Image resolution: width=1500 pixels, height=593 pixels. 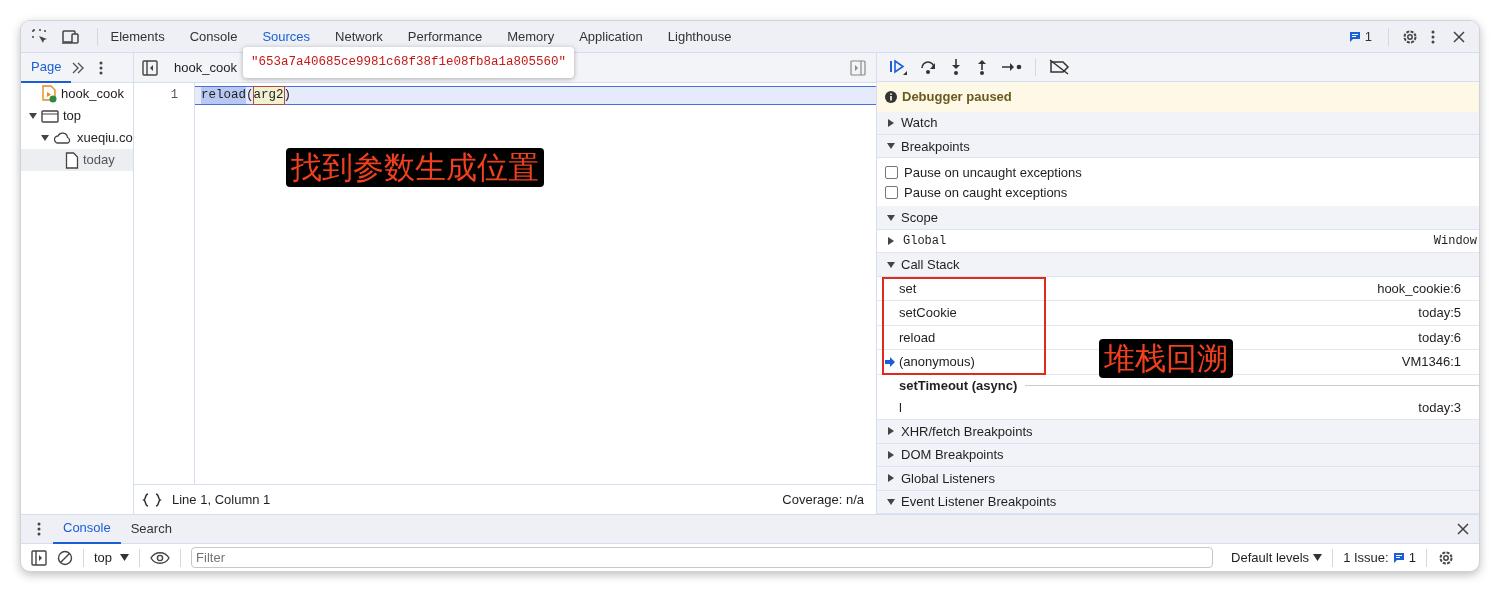 I want to click on panel-tab: Lighthouse, so click(x=699, y=37).